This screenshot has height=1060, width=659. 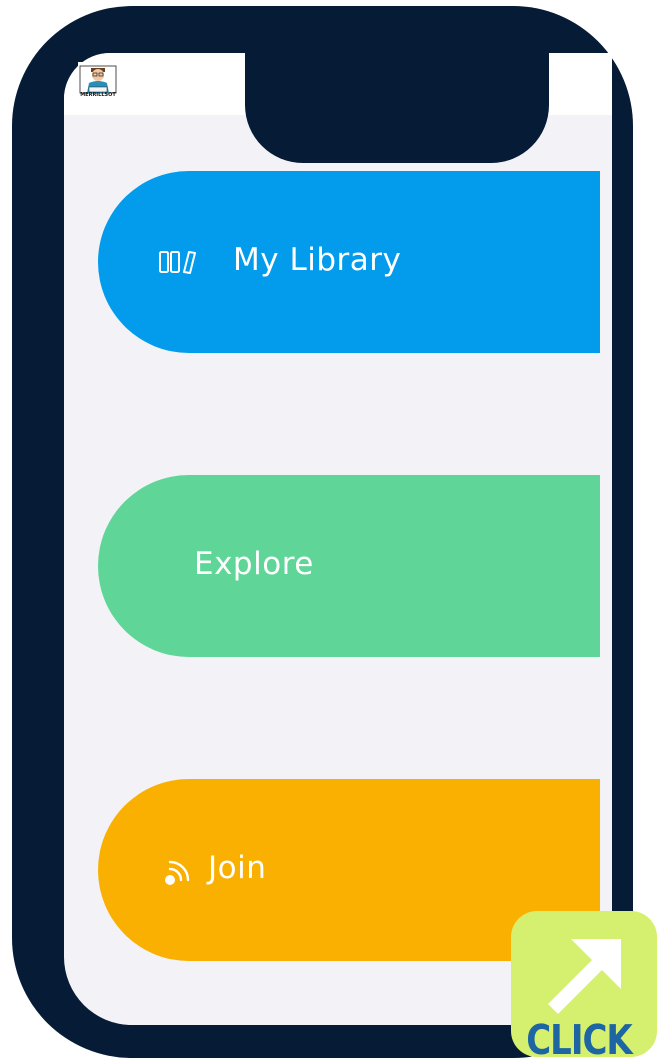 I want to click on avatar-icon, so click(x=98, y=79).